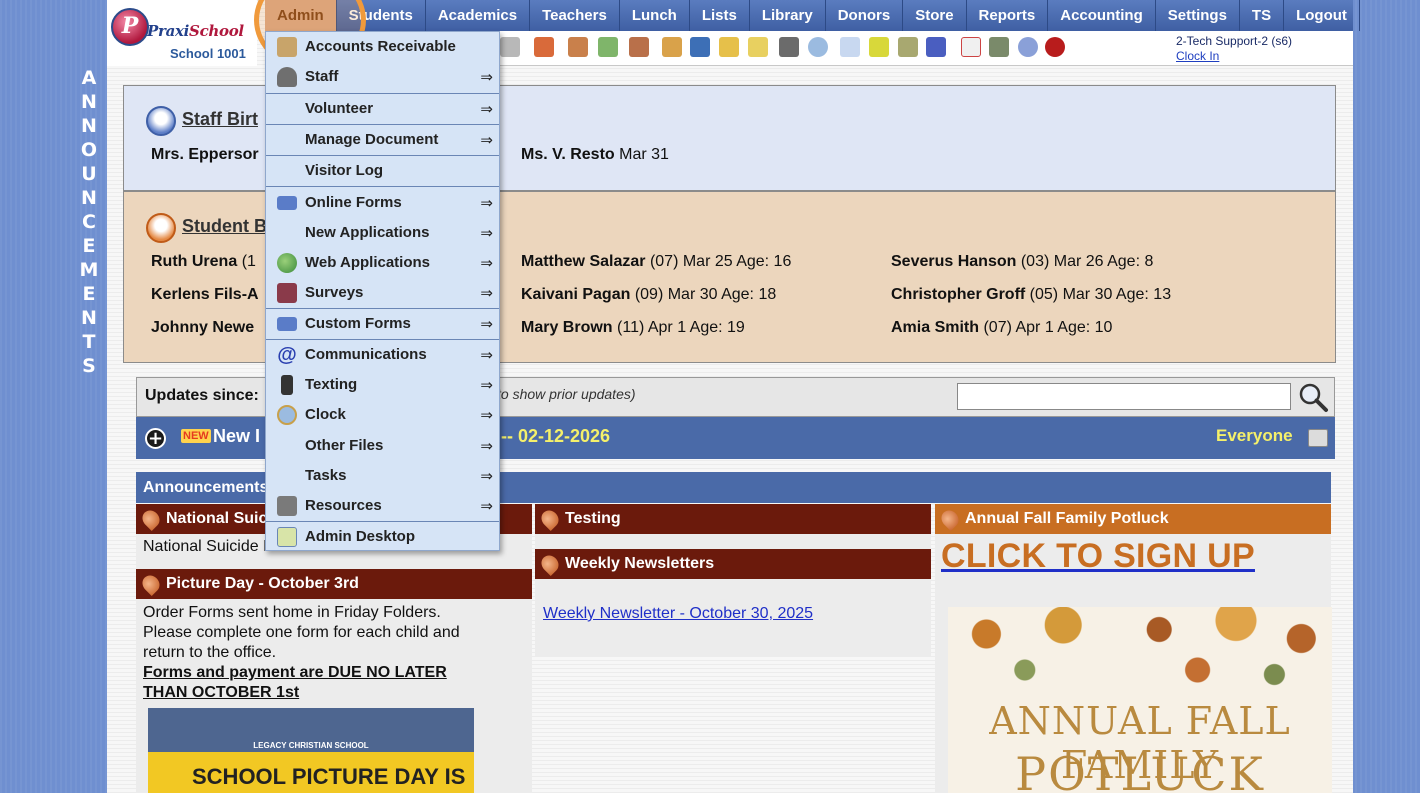  I want to click on desktop-icon, so click(287, 537).